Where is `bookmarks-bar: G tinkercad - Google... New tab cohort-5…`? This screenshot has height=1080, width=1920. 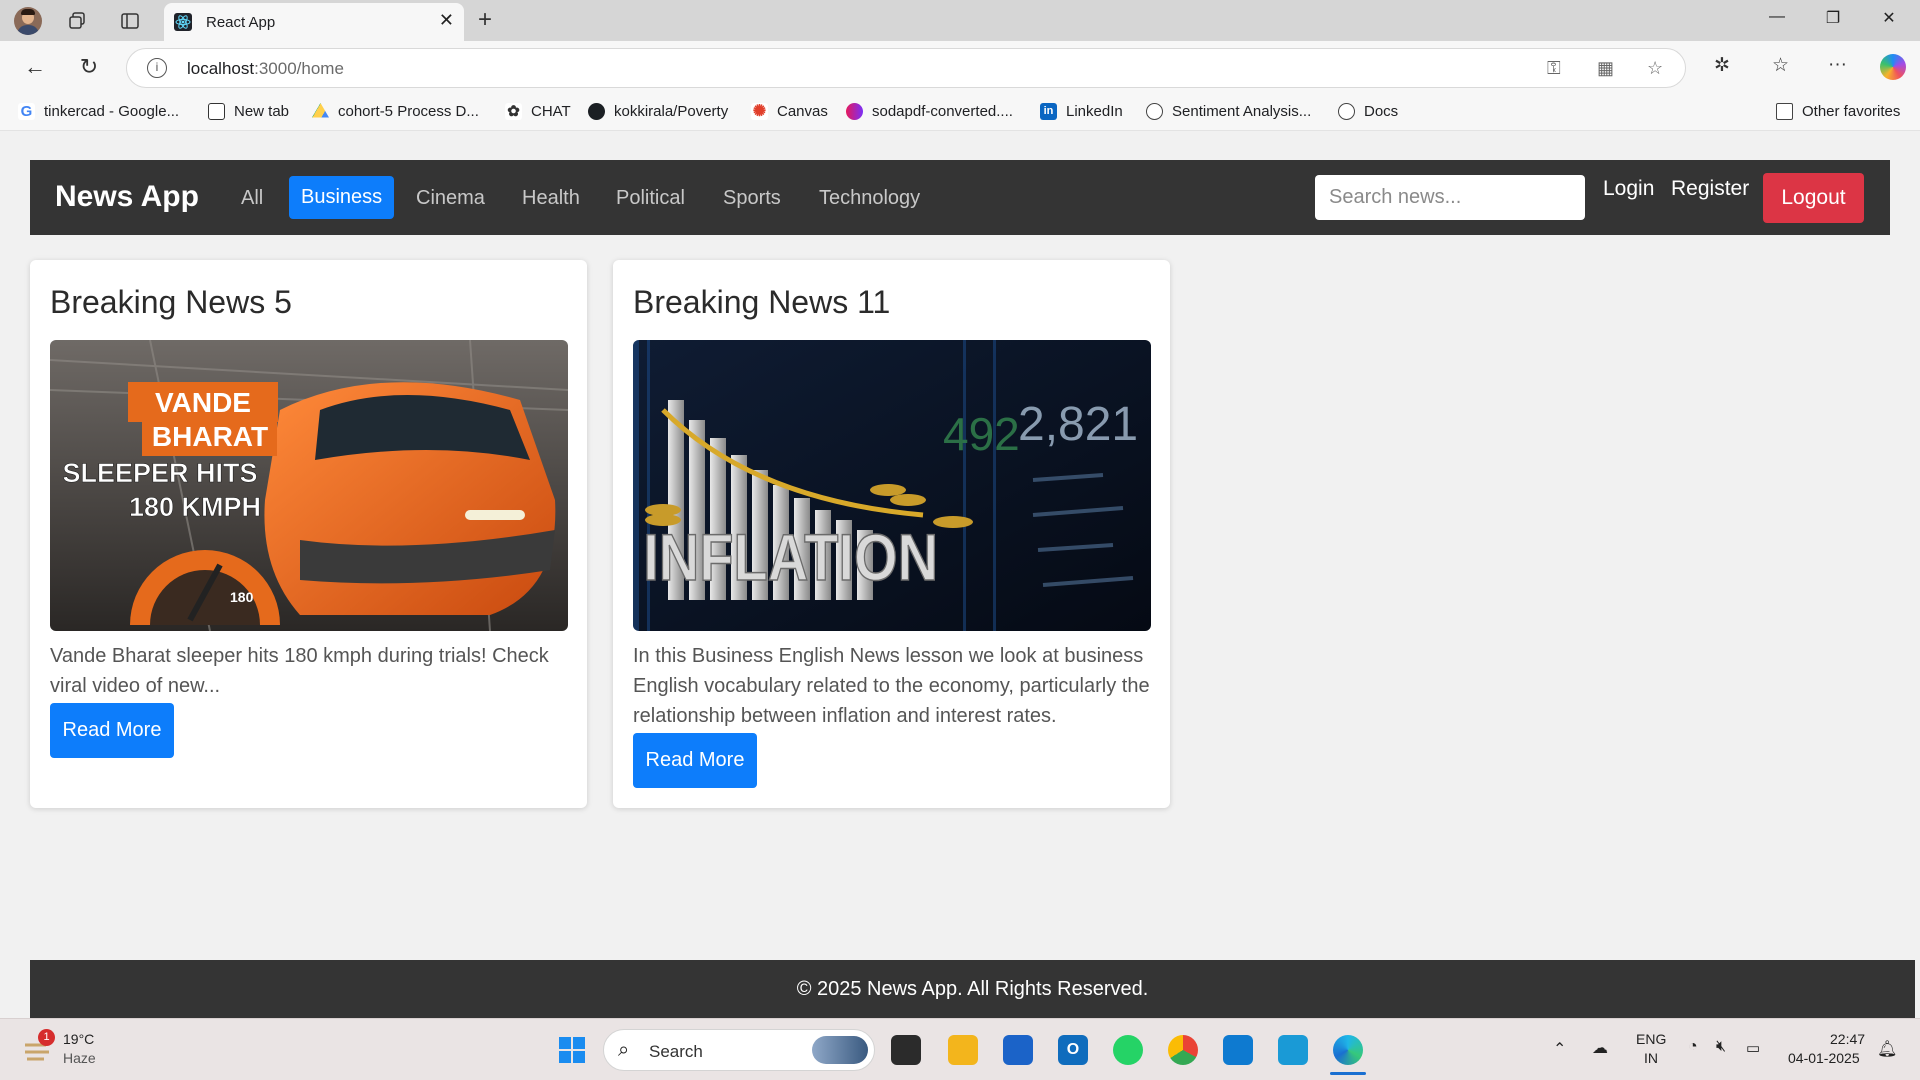
bookmarks-bar: G tinkercad - Google... New tab cohort-5… is located at coordinates (960, 112).